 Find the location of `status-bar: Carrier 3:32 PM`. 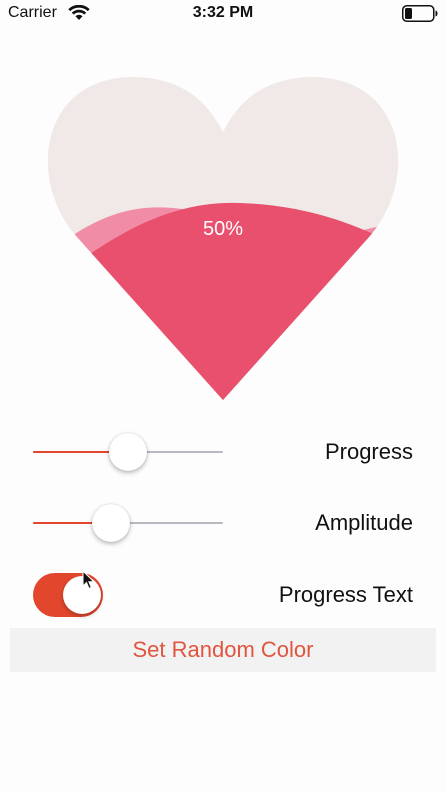

status-bar: Carrier 3:32 PM is located at coordinates (223, 14).